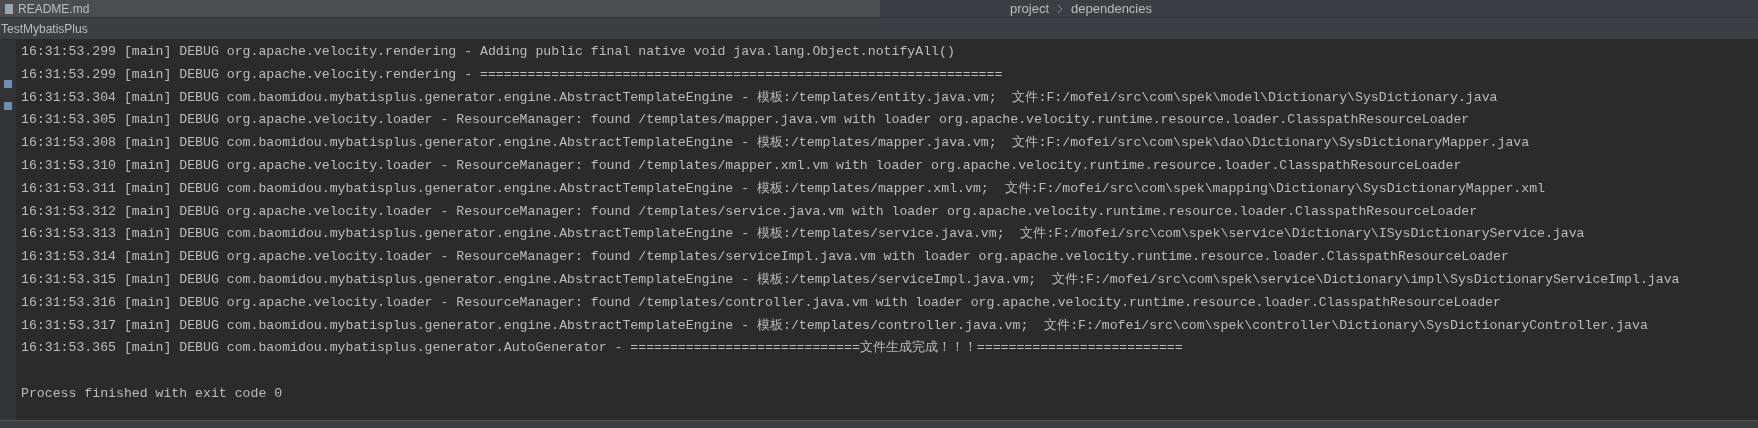  What do you see at coordinates (44, 28) in the screenshot?
I see `run-tab: TestMybatisPlus` at bounding box center [44, 28].